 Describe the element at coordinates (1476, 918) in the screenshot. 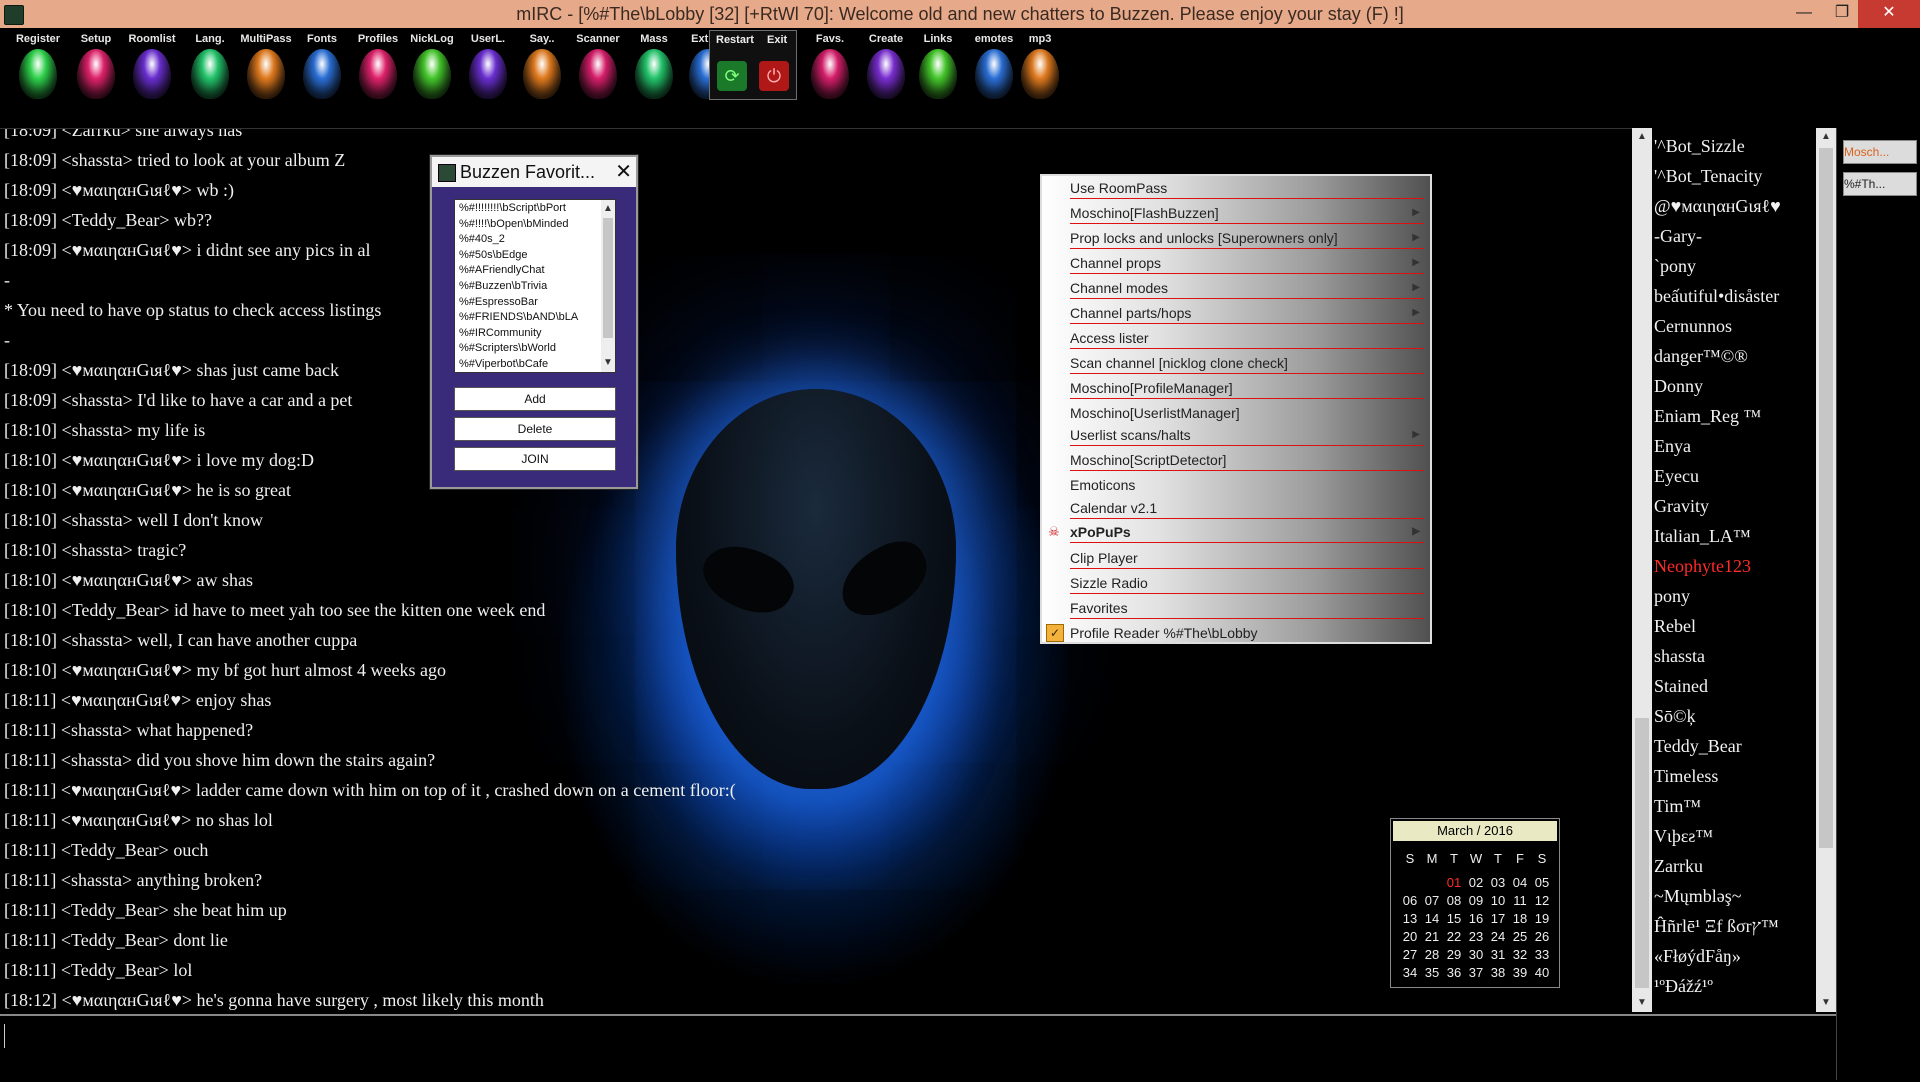

I see `calendar-day: 16` at that location.